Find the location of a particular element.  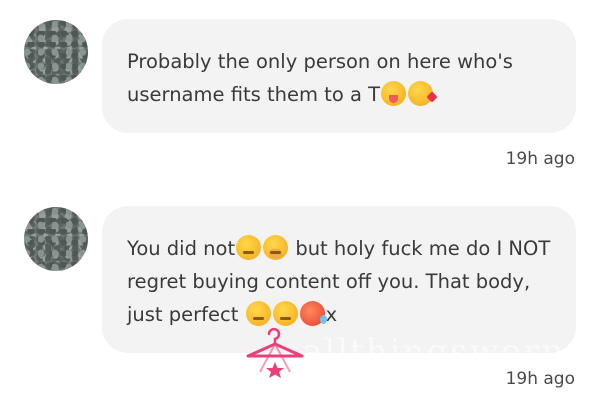

avatar is located at coordinates (56, 239).